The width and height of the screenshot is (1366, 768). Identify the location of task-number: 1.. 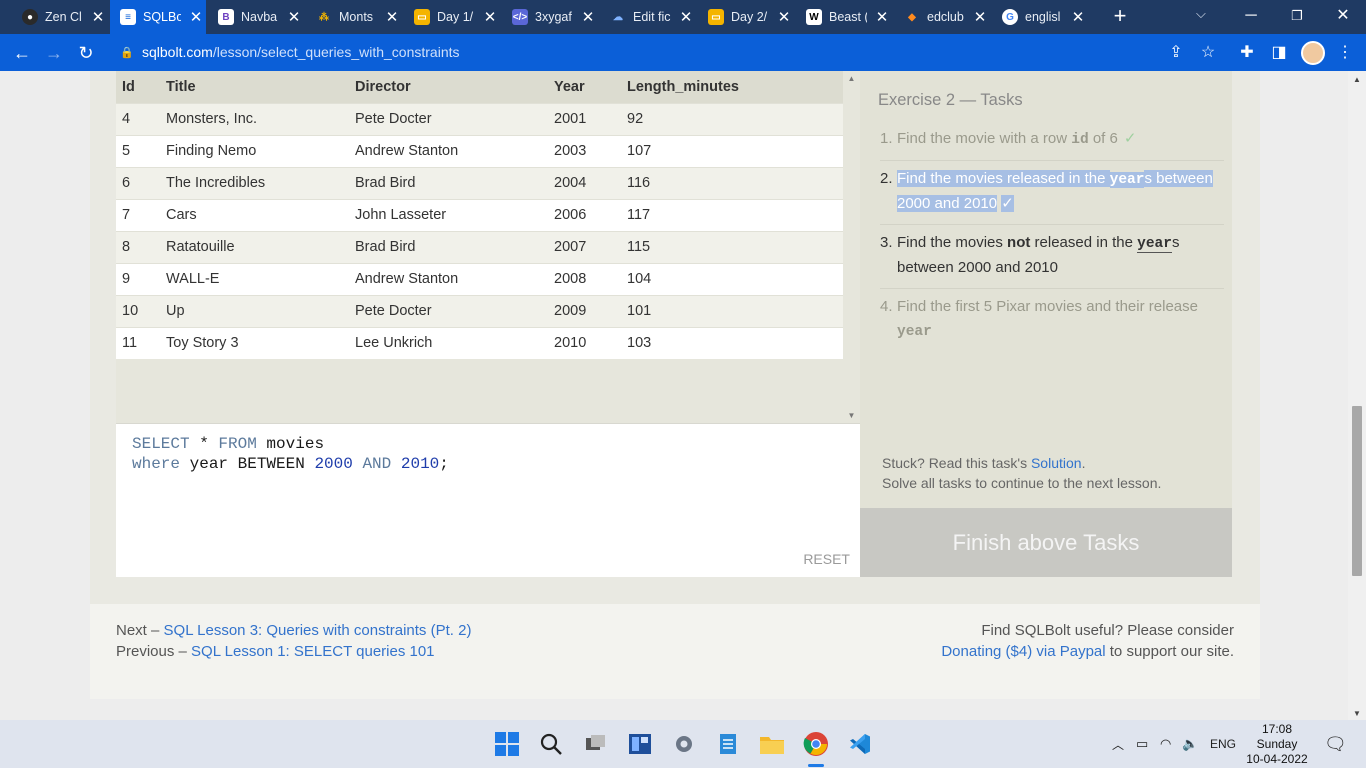
(886, 138).